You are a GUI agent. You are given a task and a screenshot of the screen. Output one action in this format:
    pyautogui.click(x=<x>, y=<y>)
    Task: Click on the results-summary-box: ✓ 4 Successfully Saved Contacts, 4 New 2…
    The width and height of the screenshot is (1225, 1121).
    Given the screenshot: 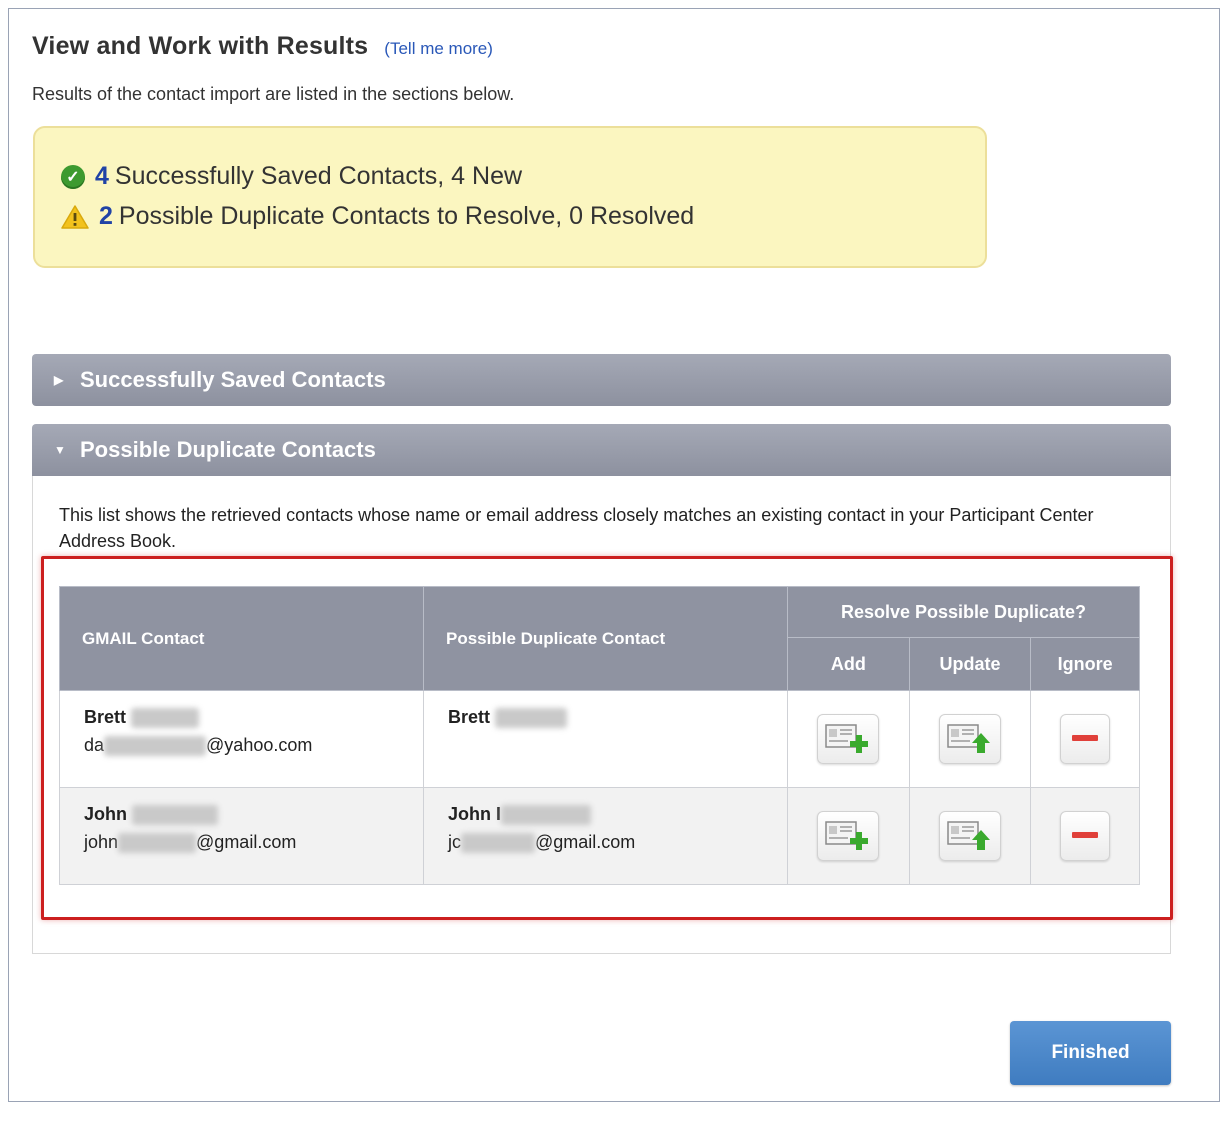 What is the action you would take?
    pyautogui.click(x=510, y=197)
    